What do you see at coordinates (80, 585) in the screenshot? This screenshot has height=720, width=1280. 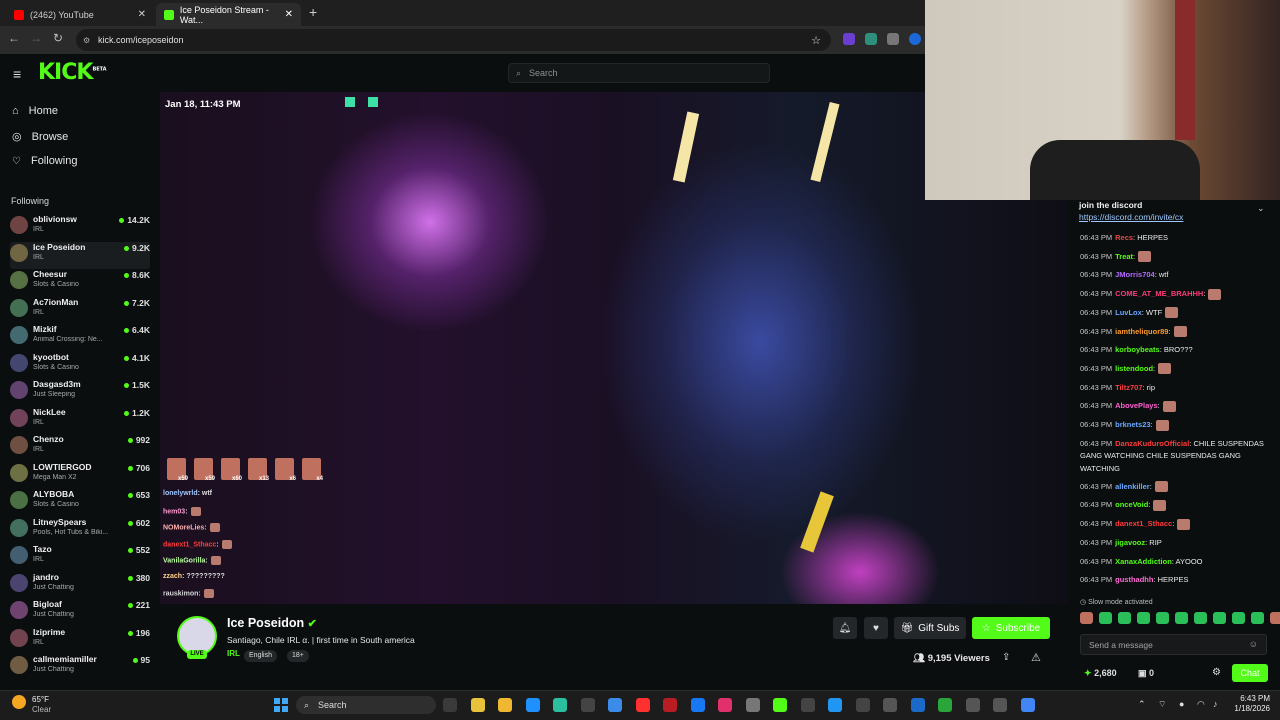 I see `list-item: jandro Just Chatting 380` at bounding box center [80, 585].